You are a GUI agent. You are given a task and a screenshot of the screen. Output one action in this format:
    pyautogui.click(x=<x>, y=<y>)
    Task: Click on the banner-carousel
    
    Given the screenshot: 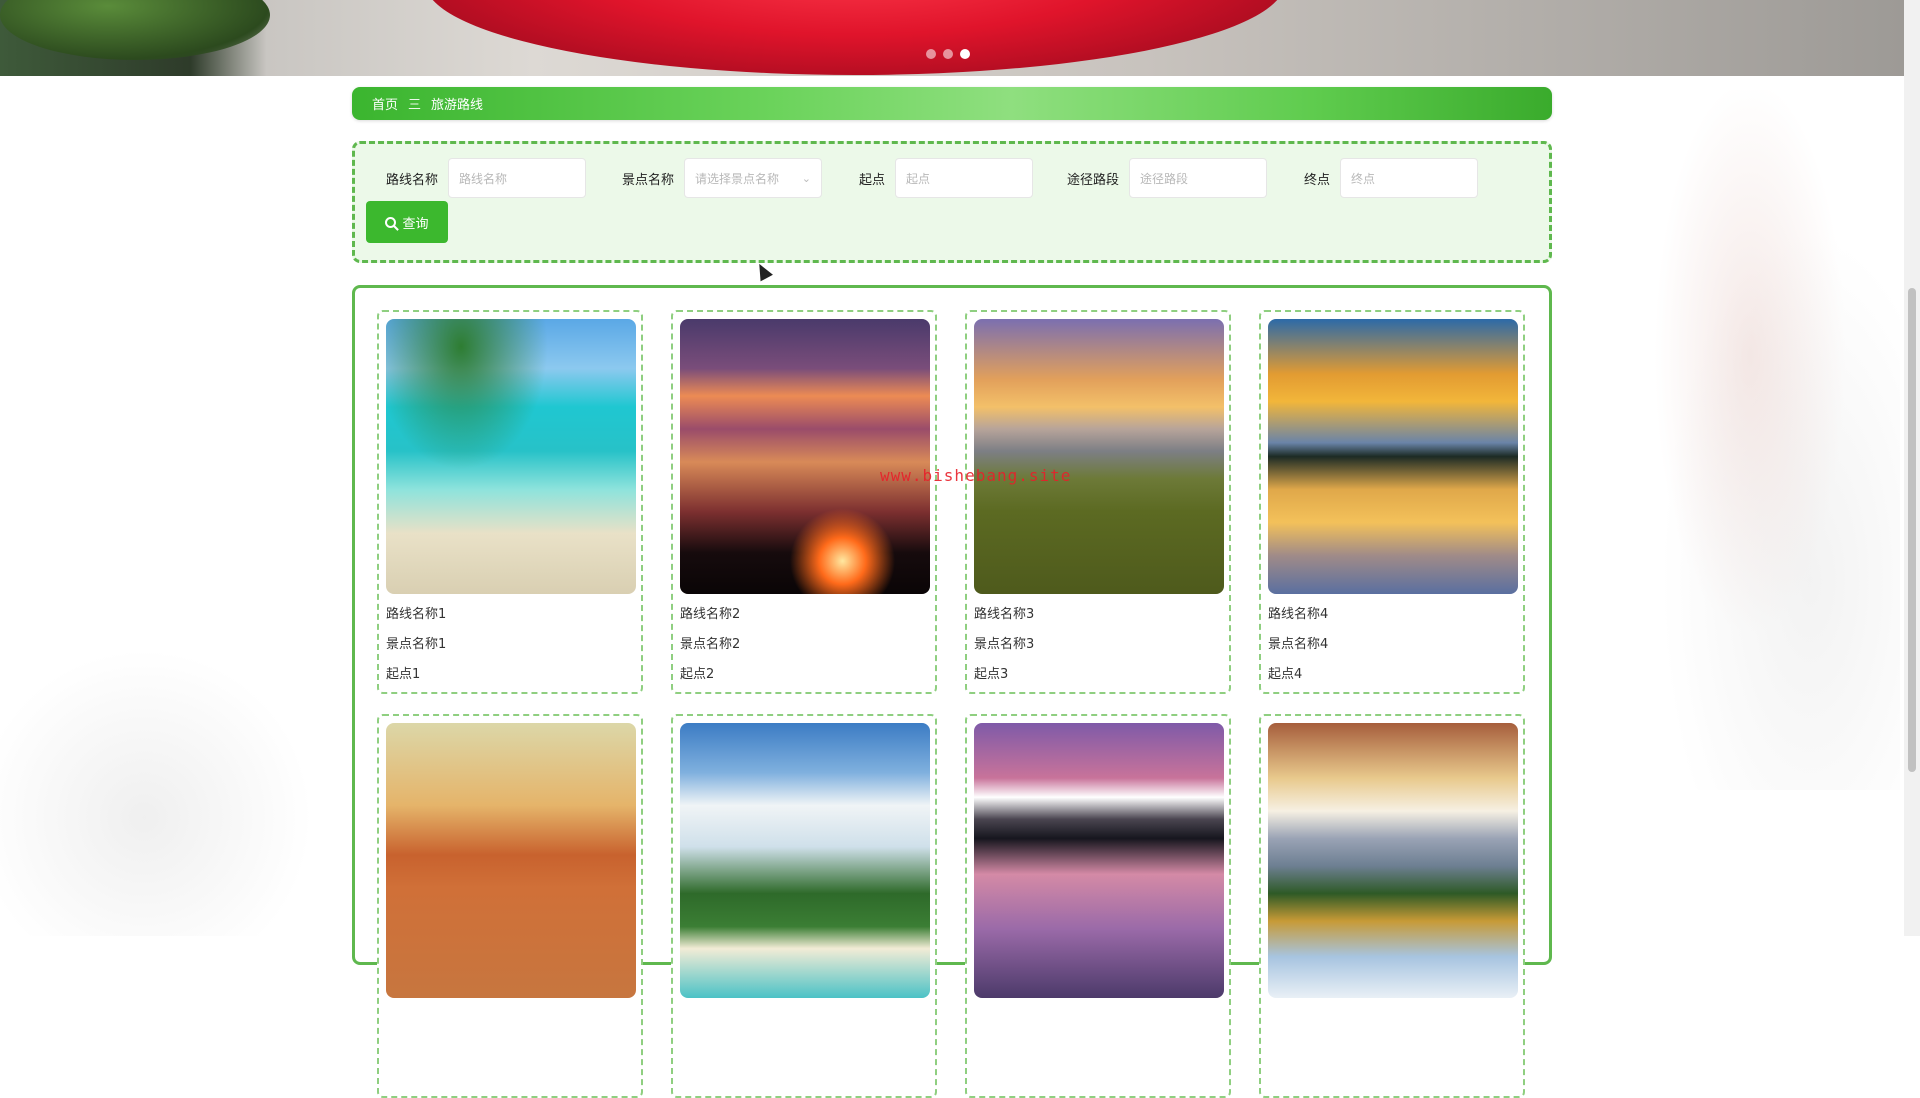 What is the action you would take?
    pyautogui.click(x=952, y=38)
    